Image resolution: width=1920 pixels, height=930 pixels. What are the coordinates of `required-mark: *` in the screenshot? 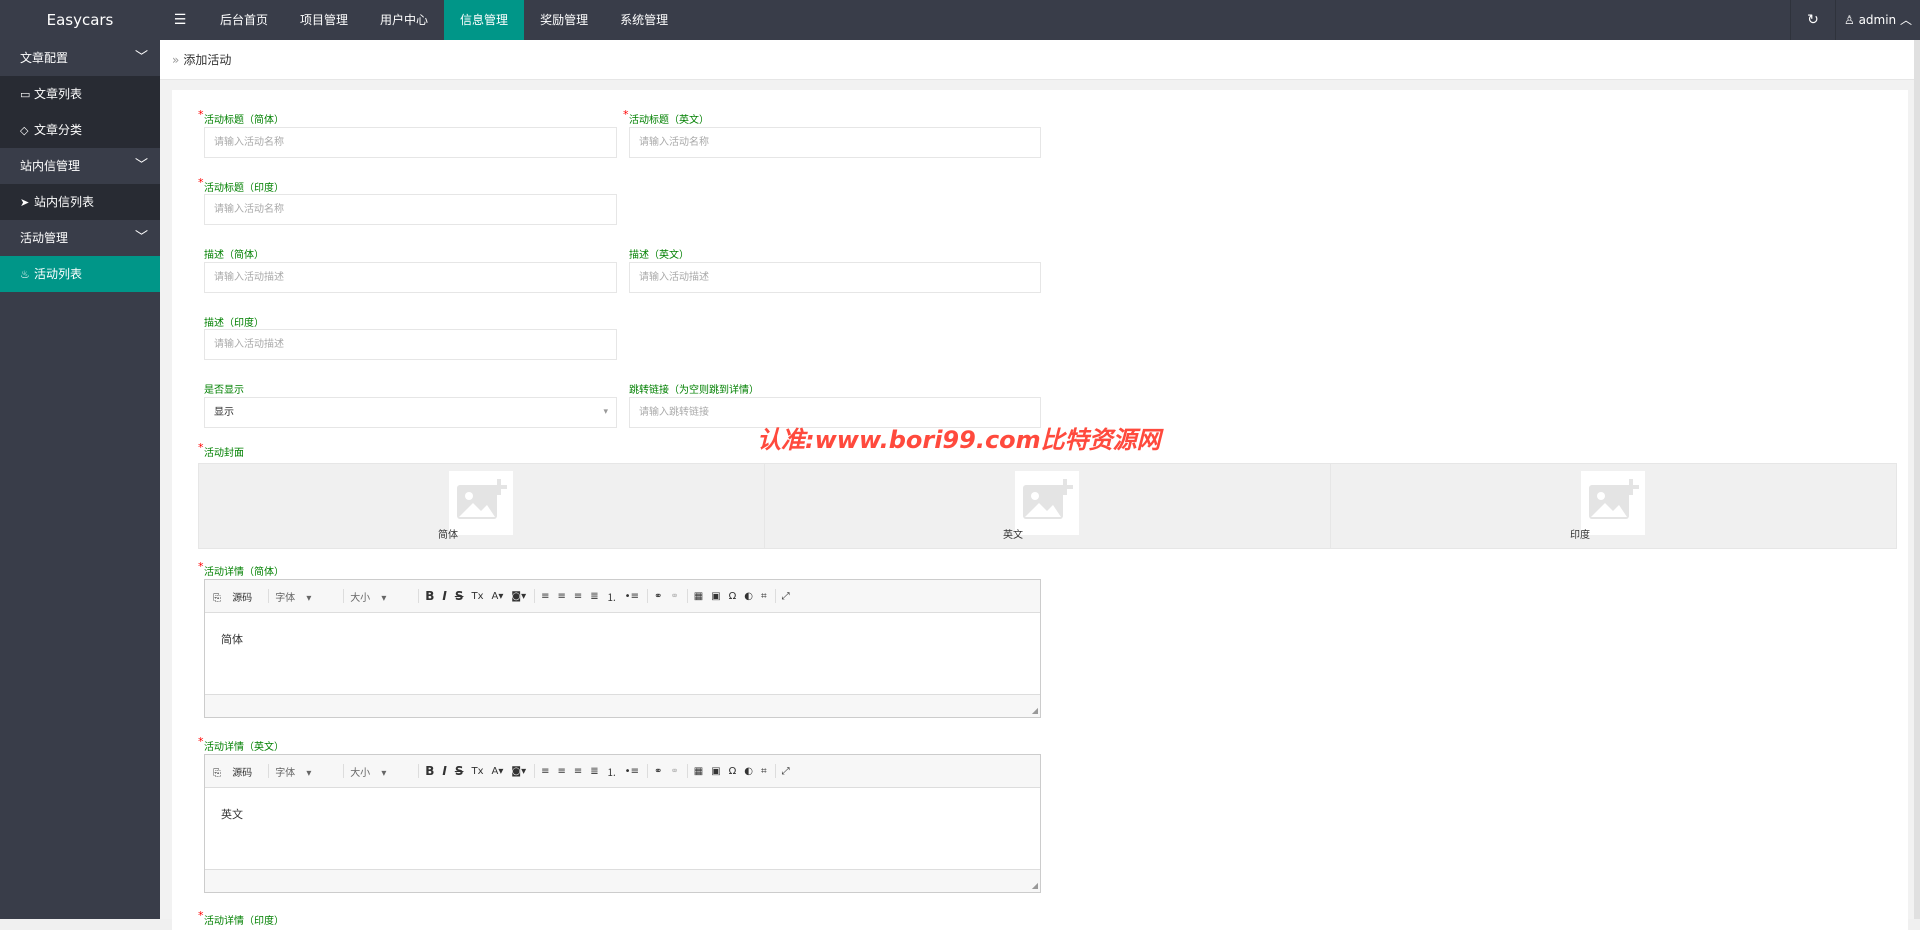 It's located at (201, 741).